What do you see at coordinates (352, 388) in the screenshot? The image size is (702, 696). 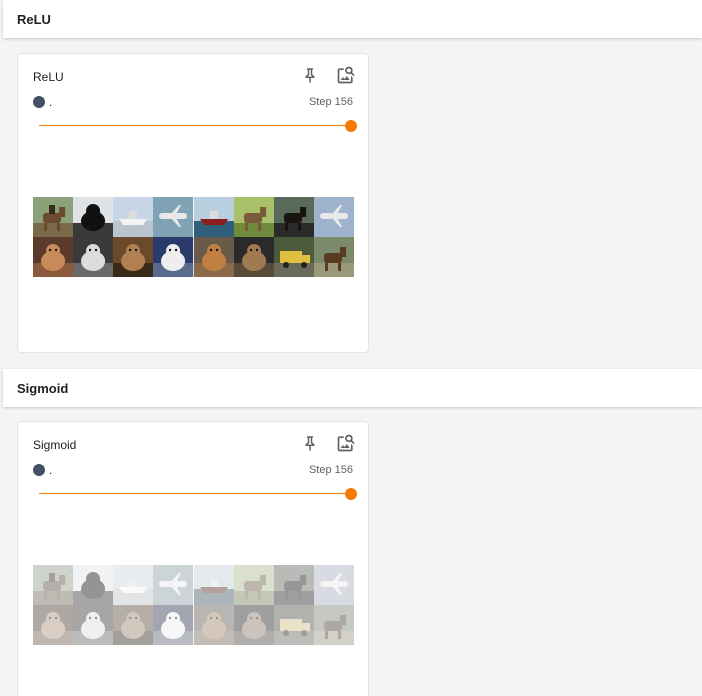 I see `section-header-sigmoid: Sigmoid` at bounding box center [352, 388].